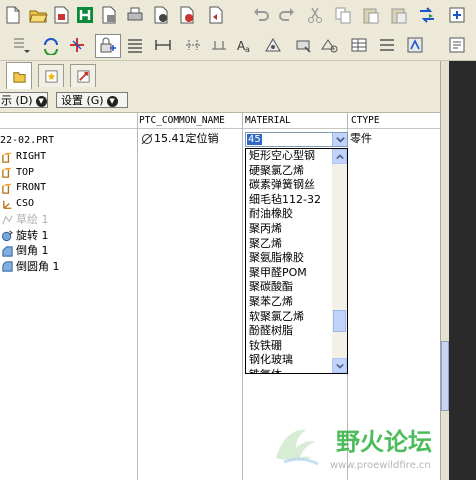 The height and width of the screenshot is (483, 476). I want to click on tree-item-3: FRONT, so click(23, 188).